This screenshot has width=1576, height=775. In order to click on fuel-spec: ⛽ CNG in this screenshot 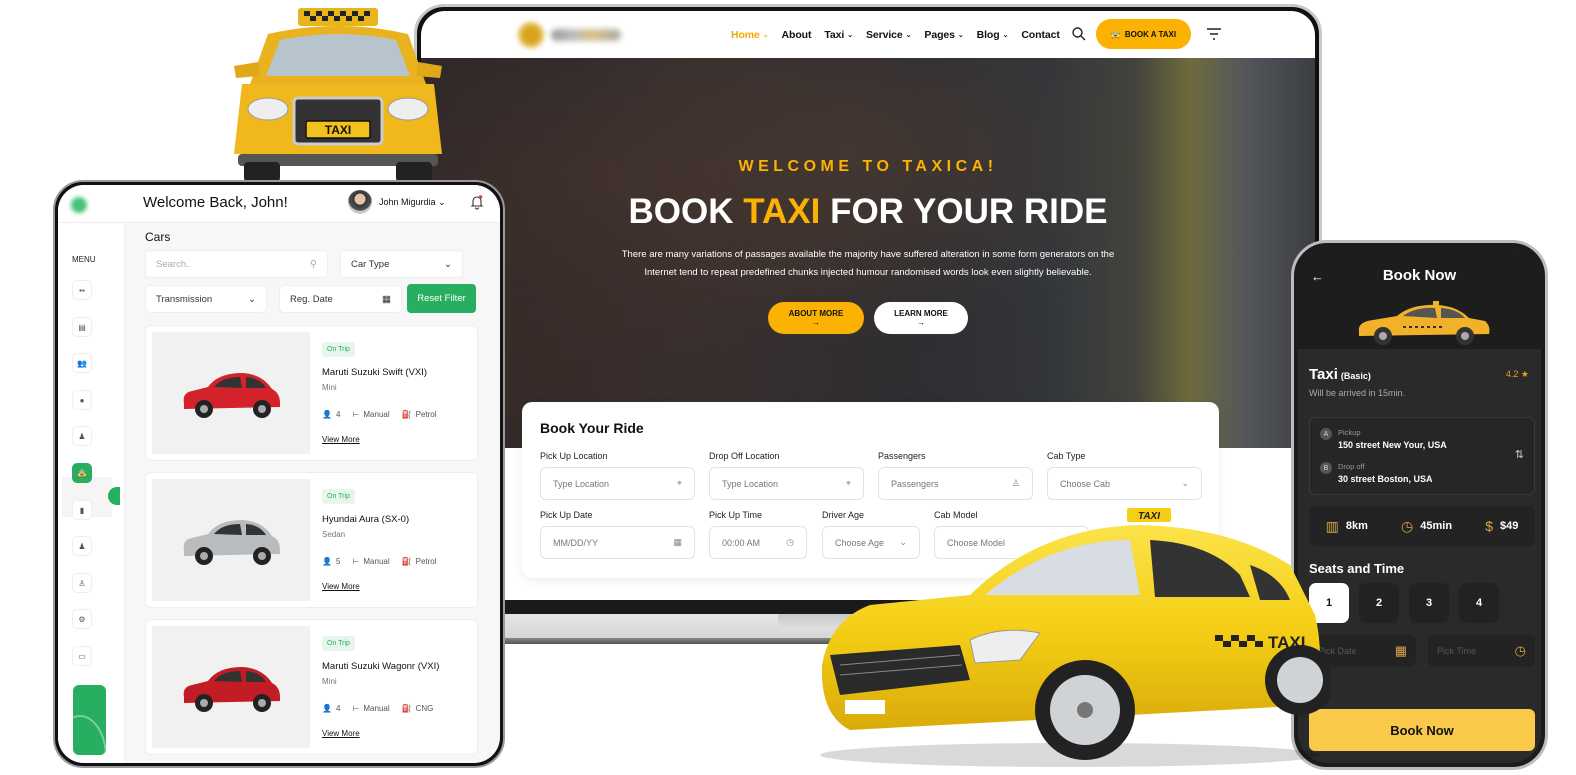, I will do `click(417, 708)`.